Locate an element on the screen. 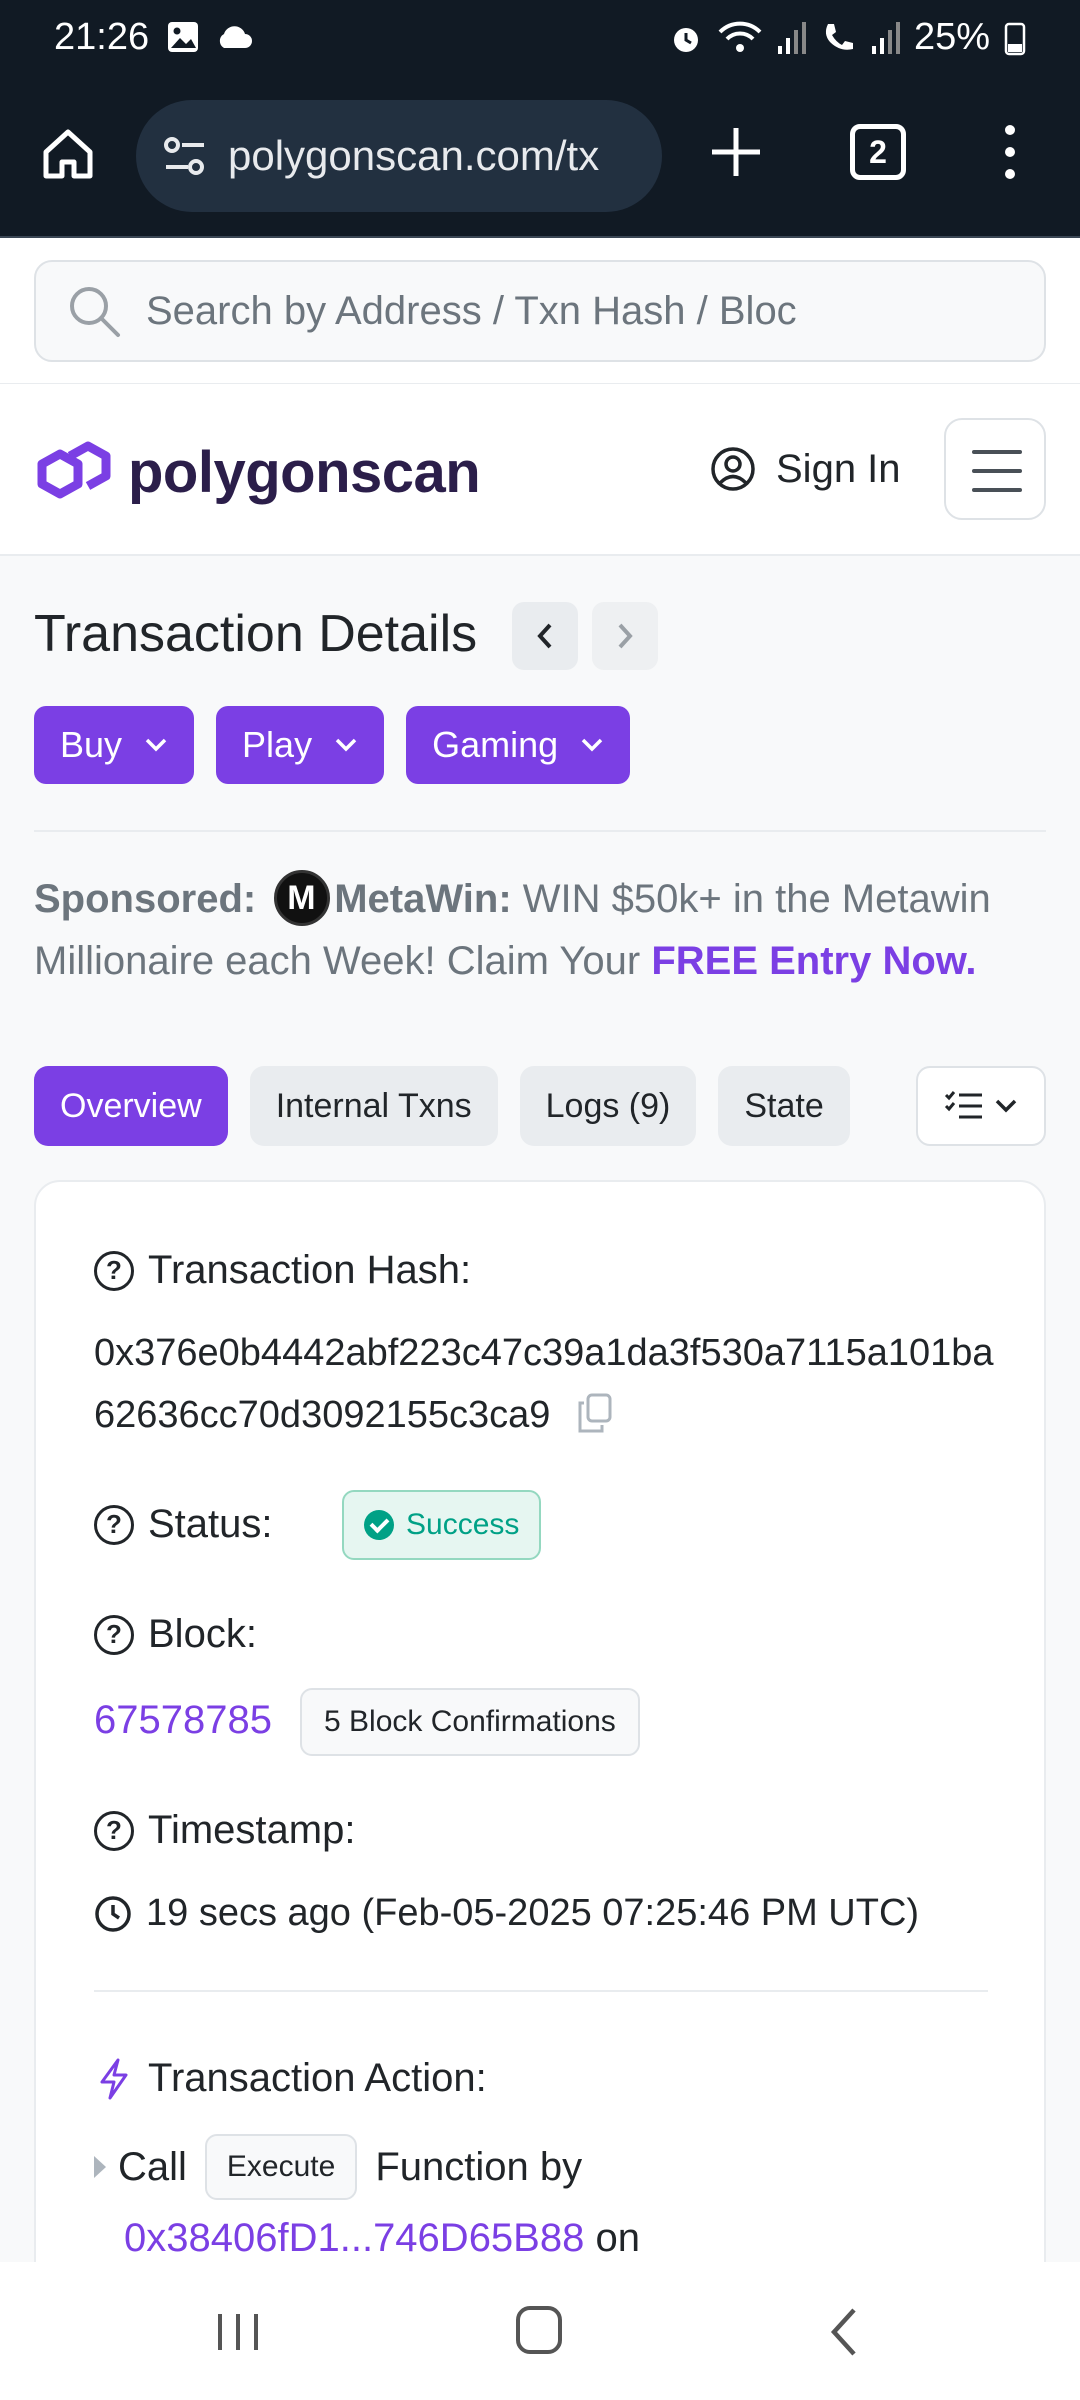 This screenshot has width=1080, height=2400. card-divider is located at coordinates (541, 1991).